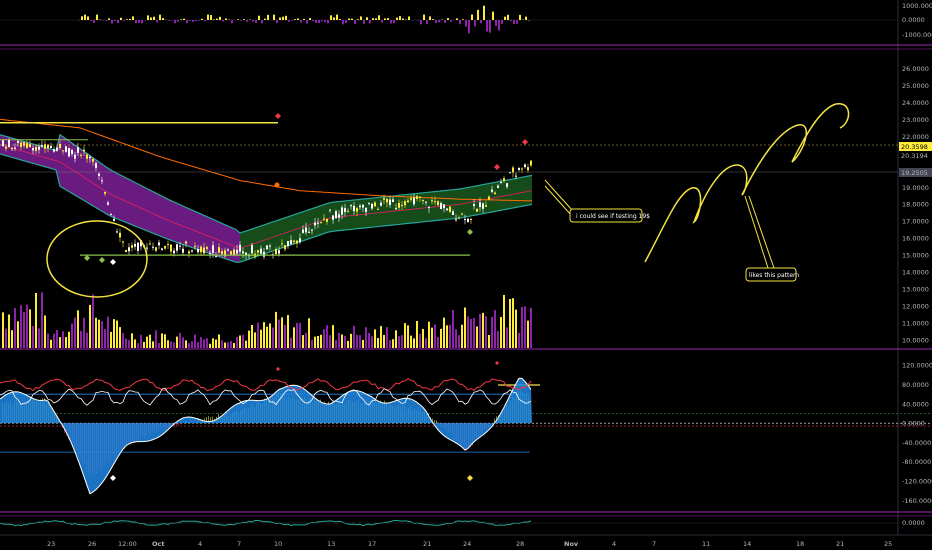 The height and width of the screenshot is (550, 932). I want to click on x-tick-nov-25: 25, so click(888, 544).